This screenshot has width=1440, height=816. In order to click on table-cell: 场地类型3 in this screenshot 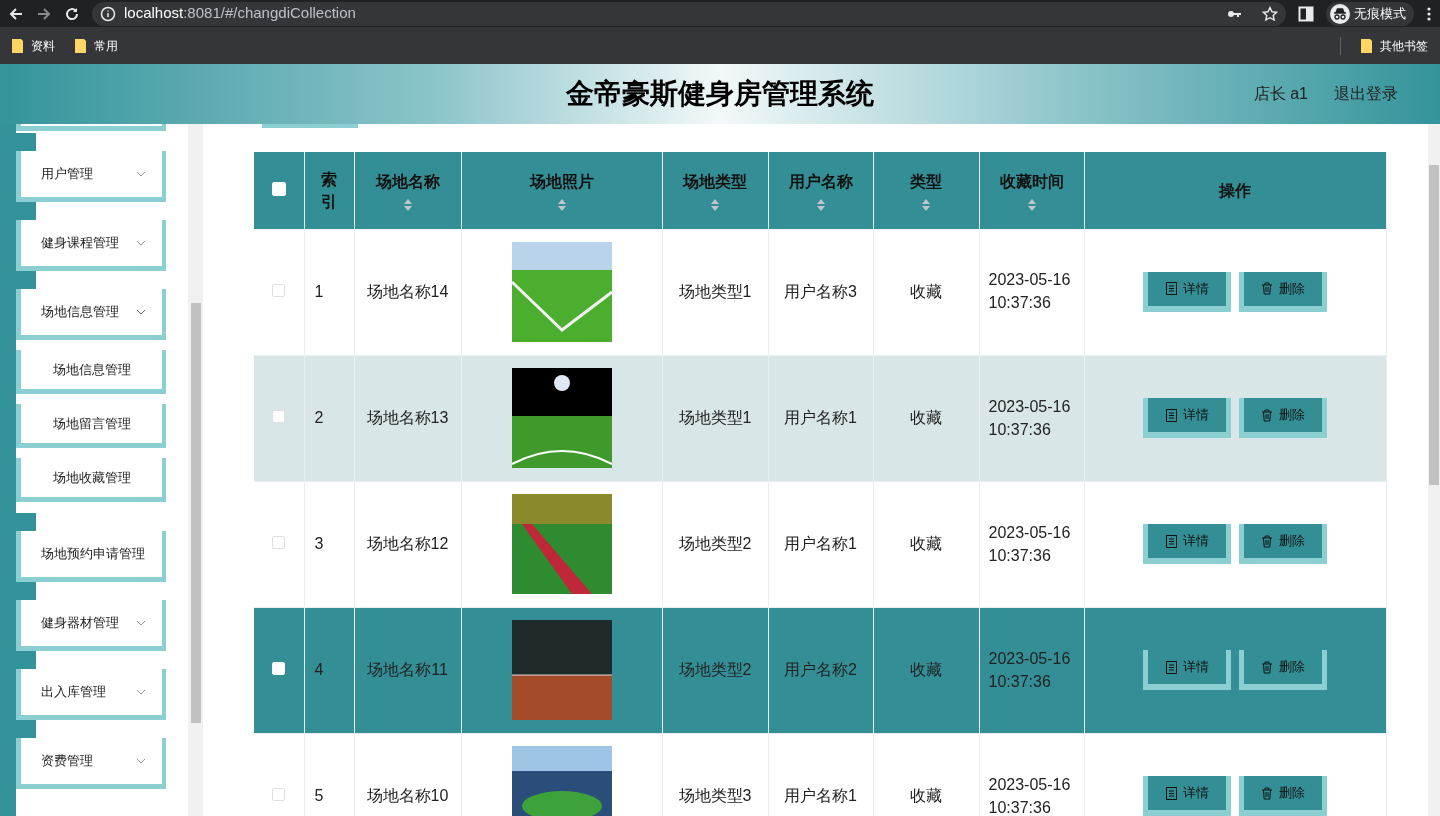, I will do `click(715, 795)`.